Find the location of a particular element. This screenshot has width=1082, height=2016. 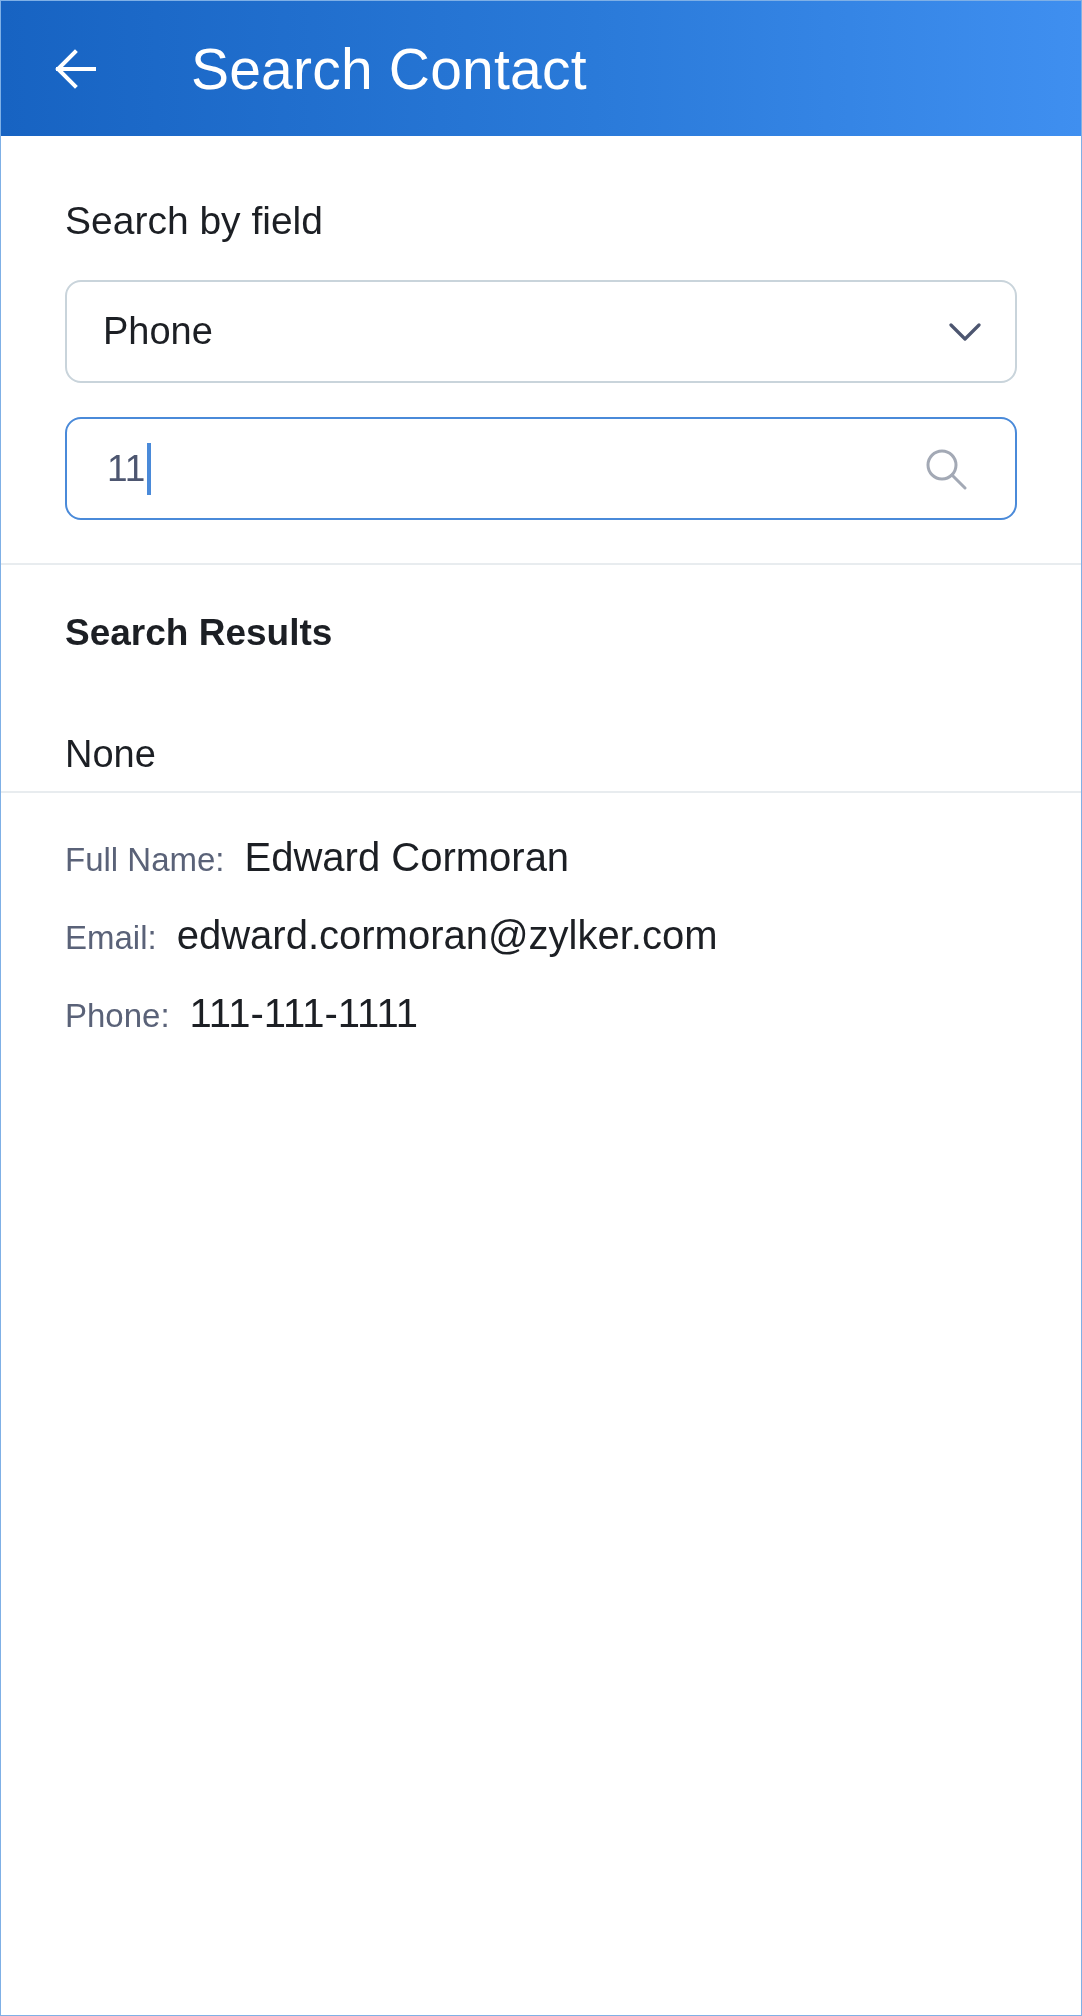

detail-label: Phone: is located at coordinates (117, 1016).